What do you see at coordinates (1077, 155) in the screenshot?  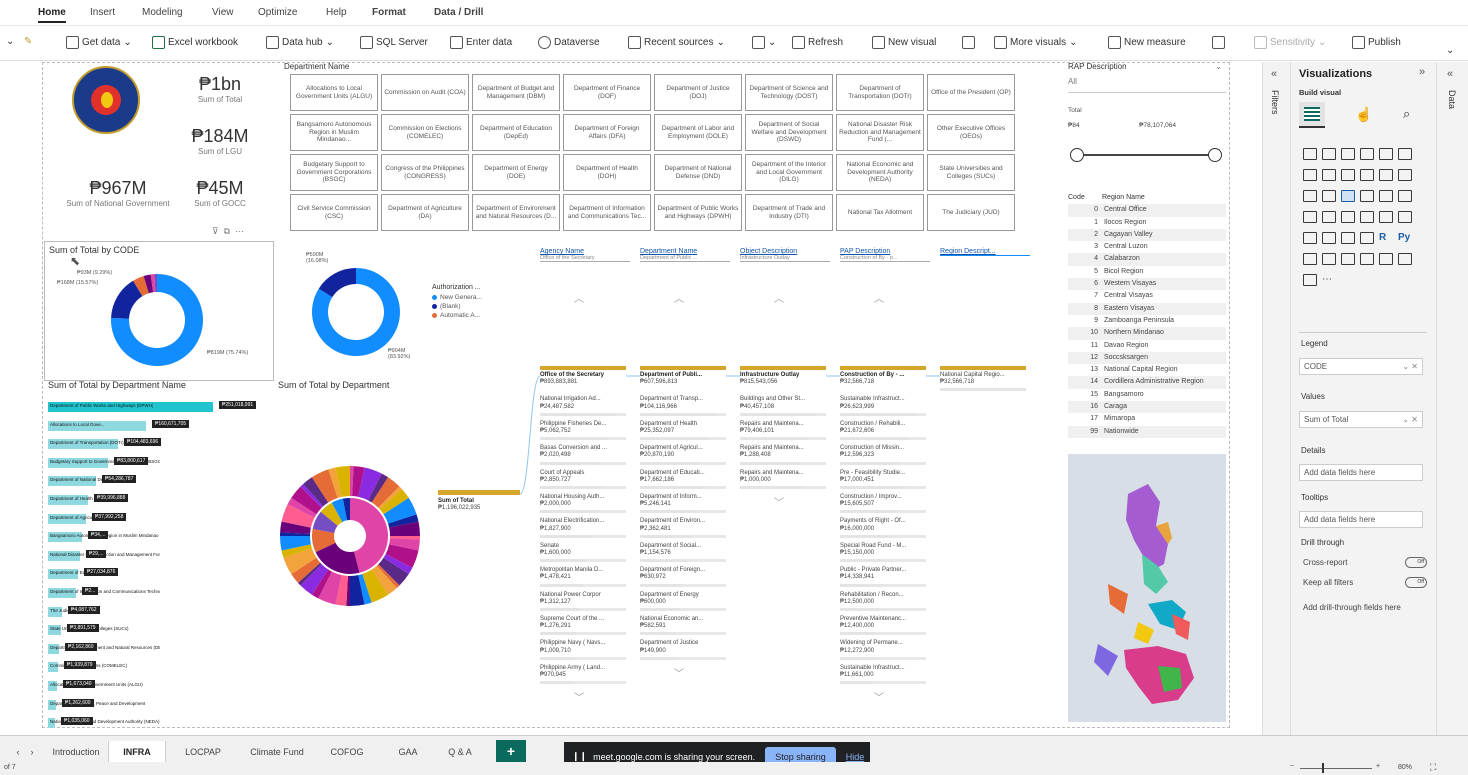 I see `range-min-handle` at bounding box center [1077, 155].